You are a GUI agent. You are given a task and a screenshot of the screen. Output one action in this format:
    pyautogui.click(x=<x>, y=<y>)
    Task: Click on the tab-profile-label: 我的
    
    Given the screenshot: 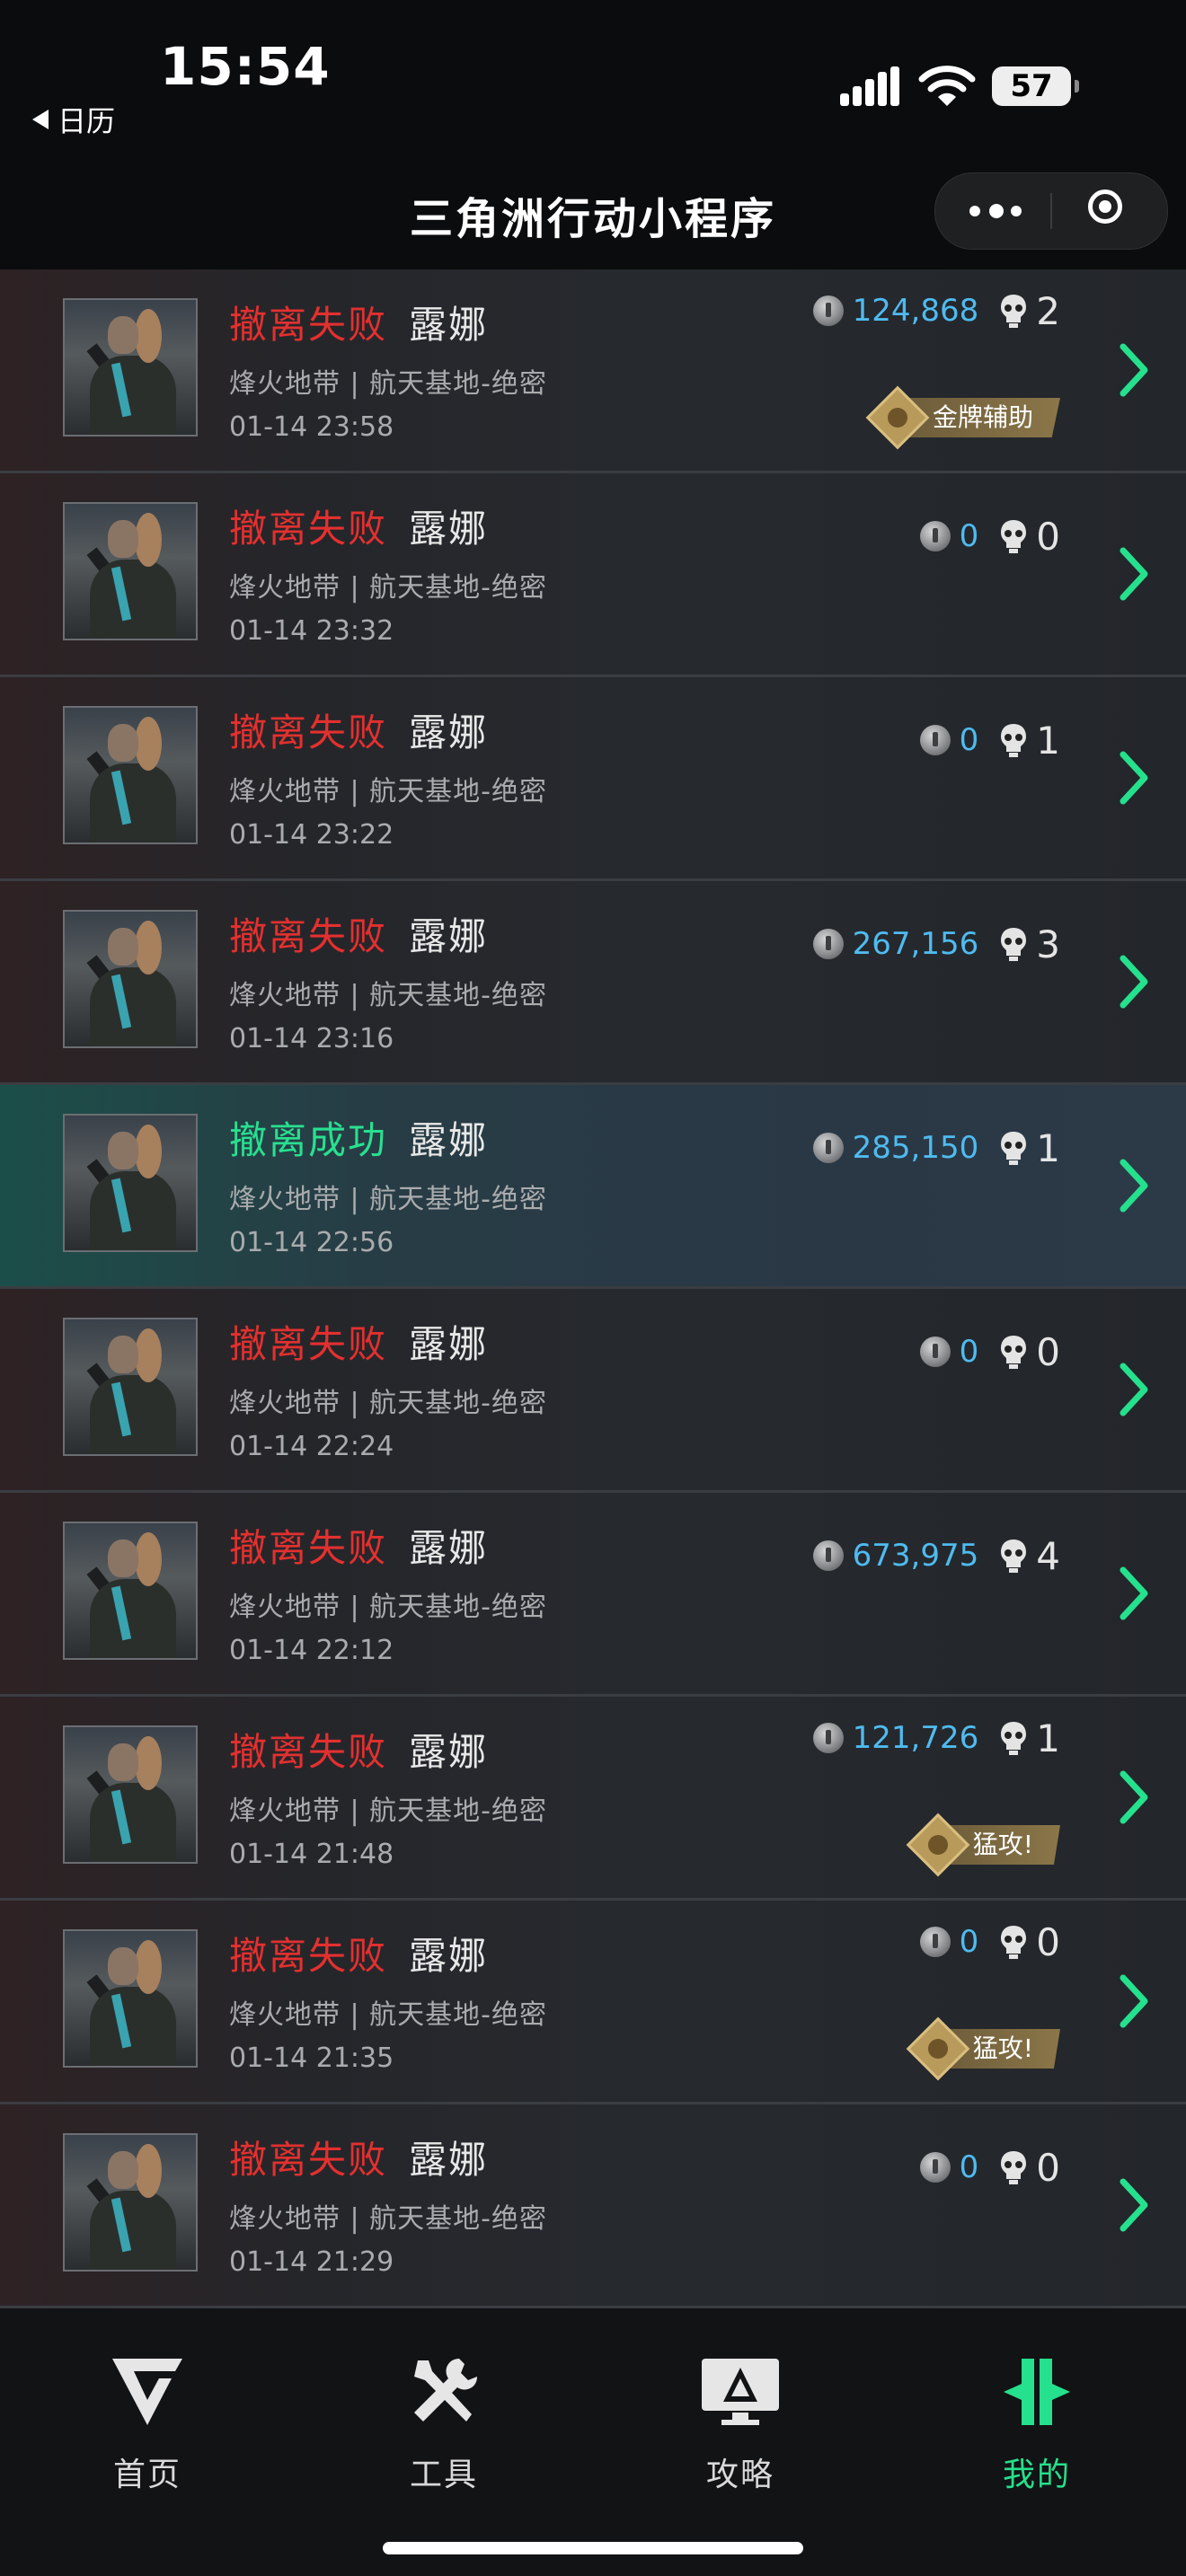 What is the action you would take?
    pyautogui.click(x=1036, y=2475)
    